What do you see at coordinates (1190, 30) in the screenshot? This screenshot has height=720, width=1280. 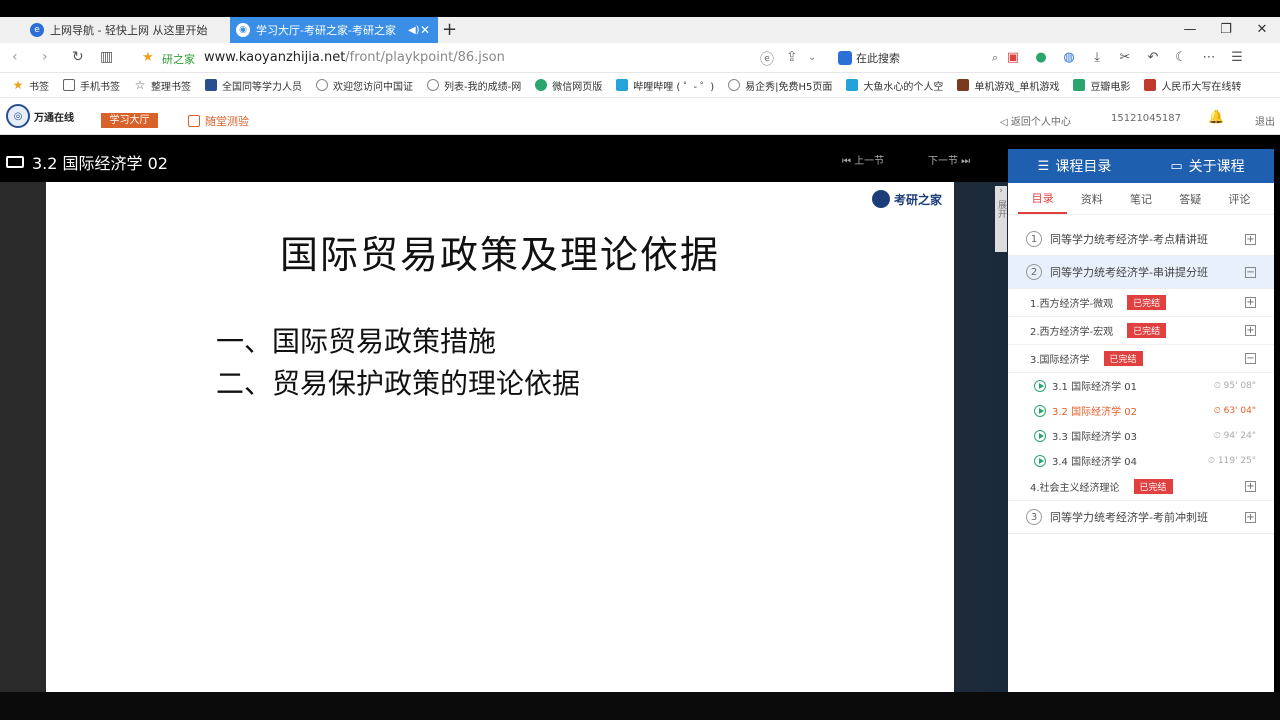 I see `minimize-button: —` at bounding box center [1190, 30].